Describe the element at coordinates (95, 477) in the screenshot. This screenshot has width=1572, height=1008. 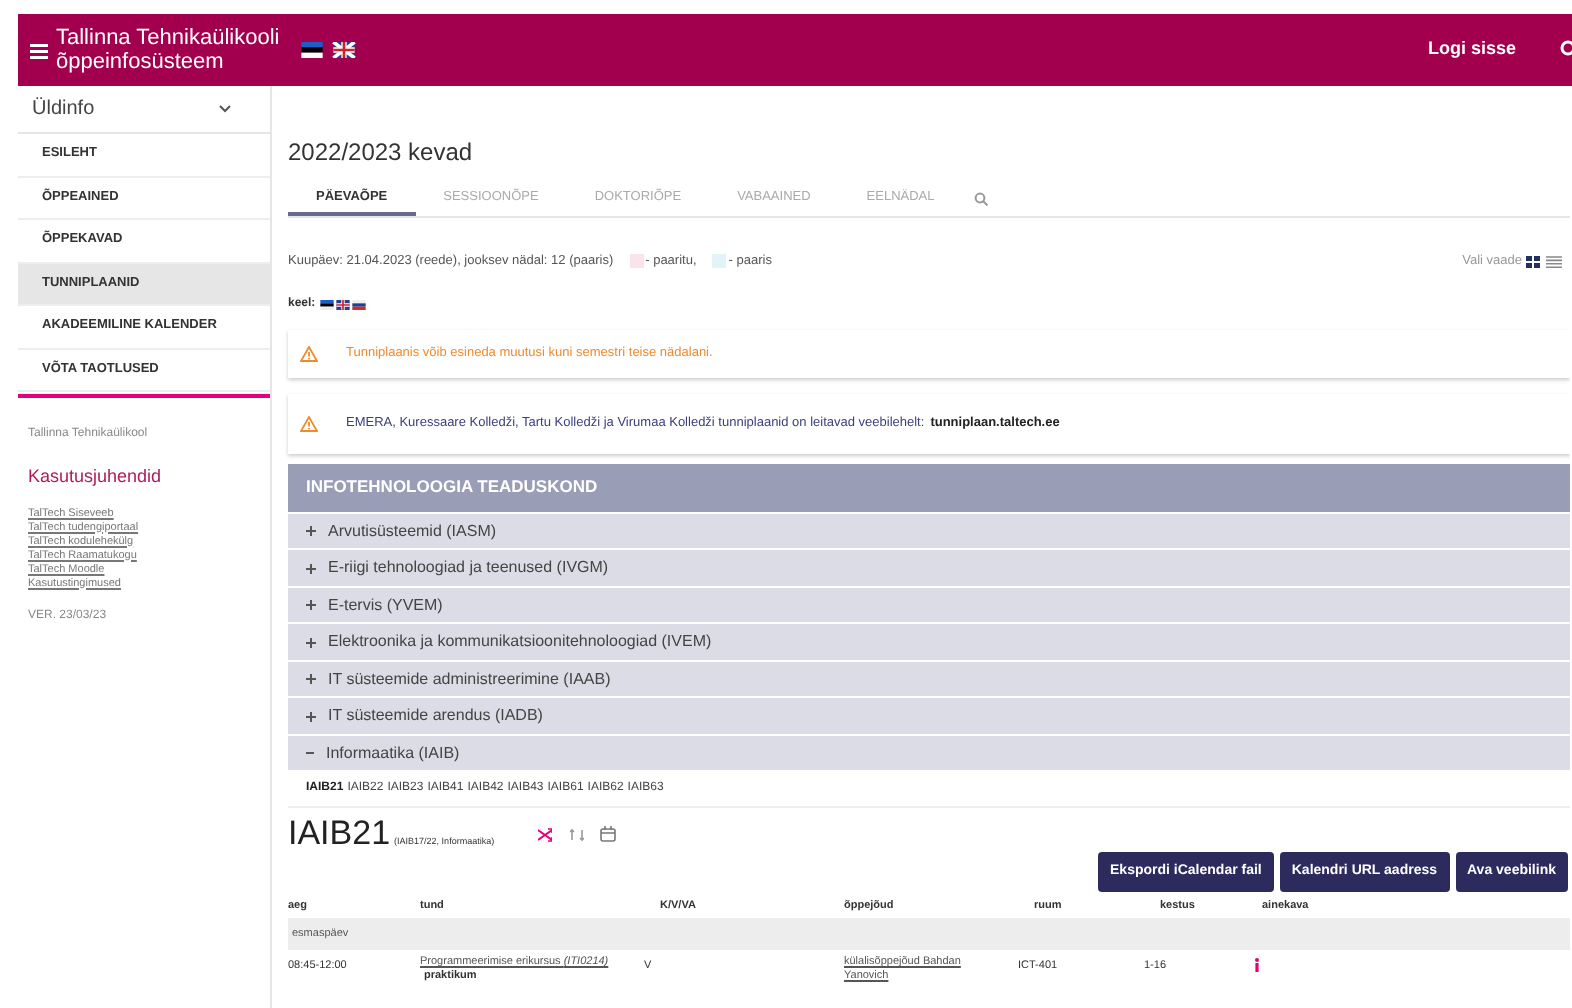
I see `guides-heading: Kasutusjuhendid` at that location.